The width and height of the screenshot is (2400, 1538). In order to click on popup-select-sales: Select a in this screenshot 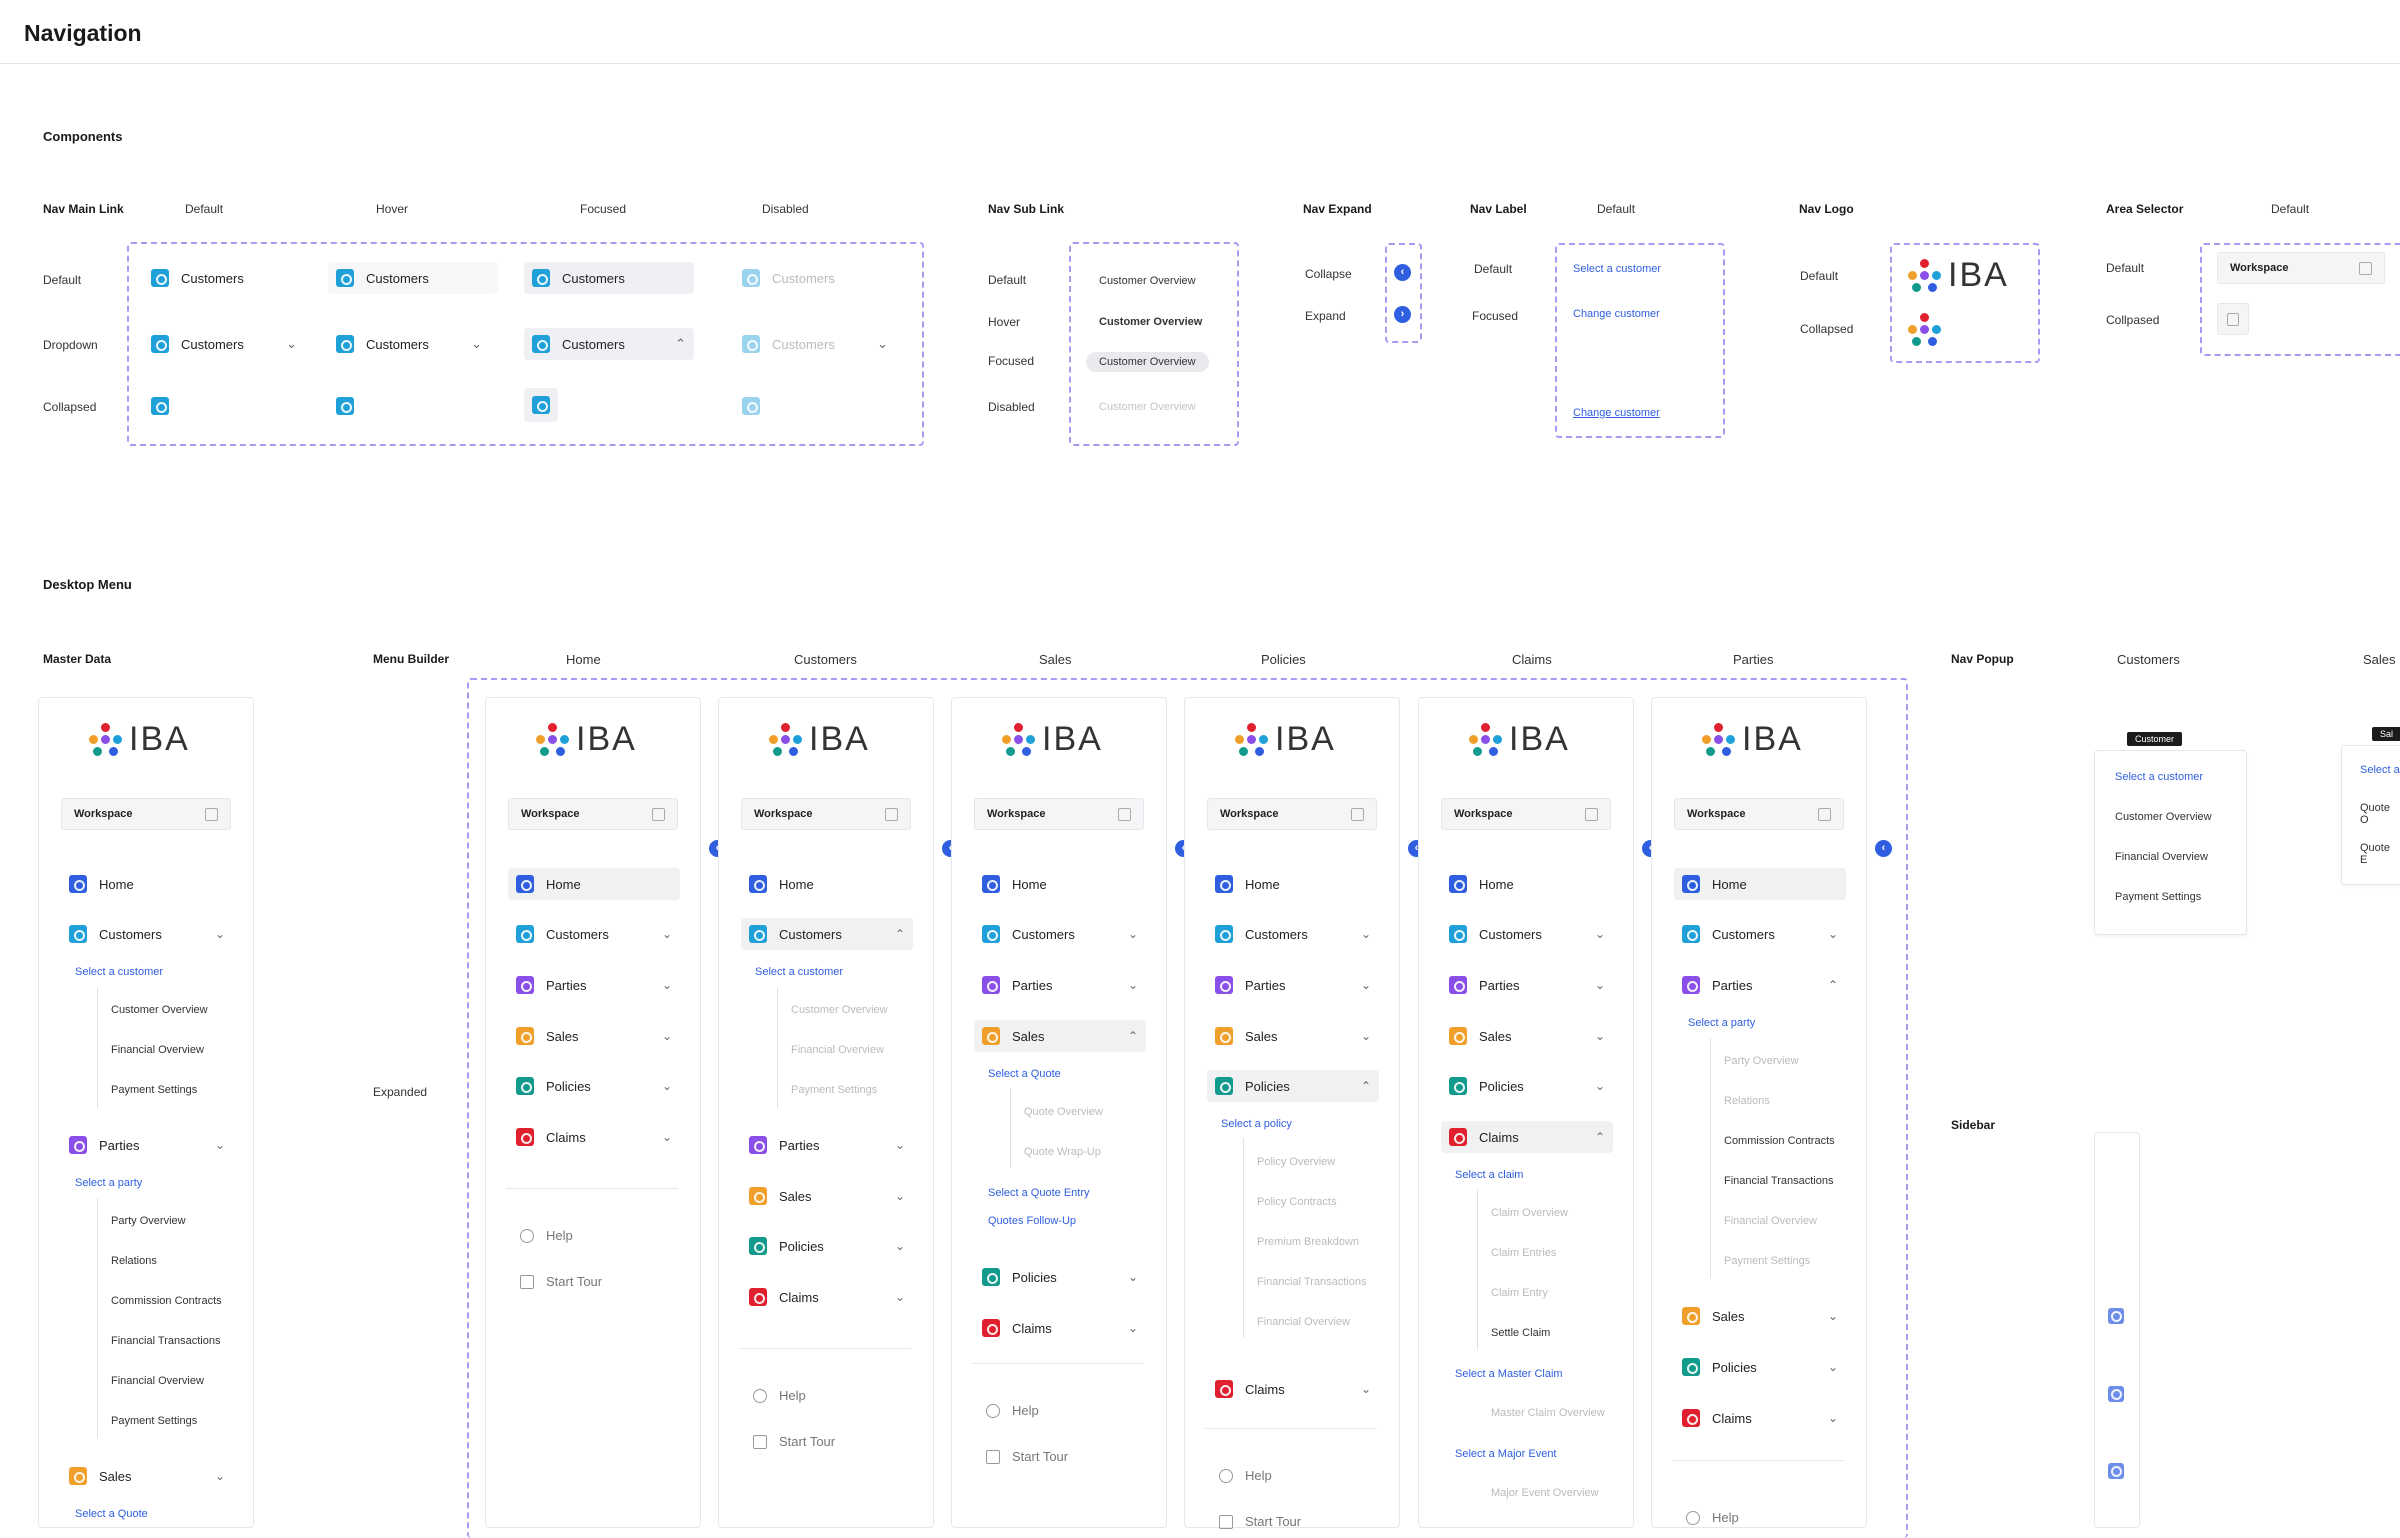, I will do `click(2380, 770)`.